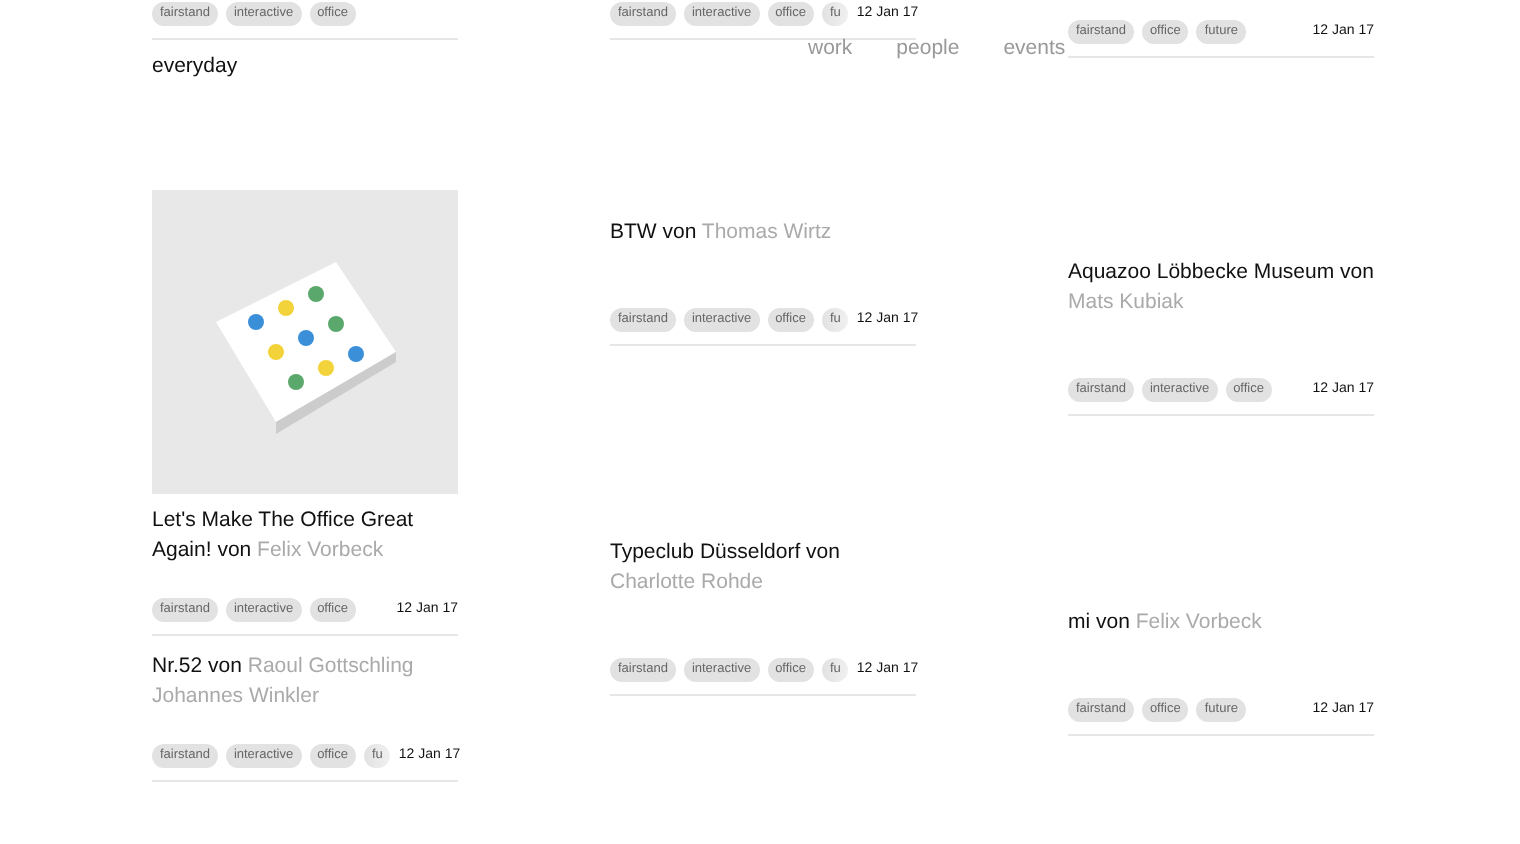 The width and height of the screenshot is (1520, 844). Describe the element at coordinates (1221, 288) in the screenshot. I see `card-title: Aquazoo Löbbecke Museum von Mats Kubiak` at that location.